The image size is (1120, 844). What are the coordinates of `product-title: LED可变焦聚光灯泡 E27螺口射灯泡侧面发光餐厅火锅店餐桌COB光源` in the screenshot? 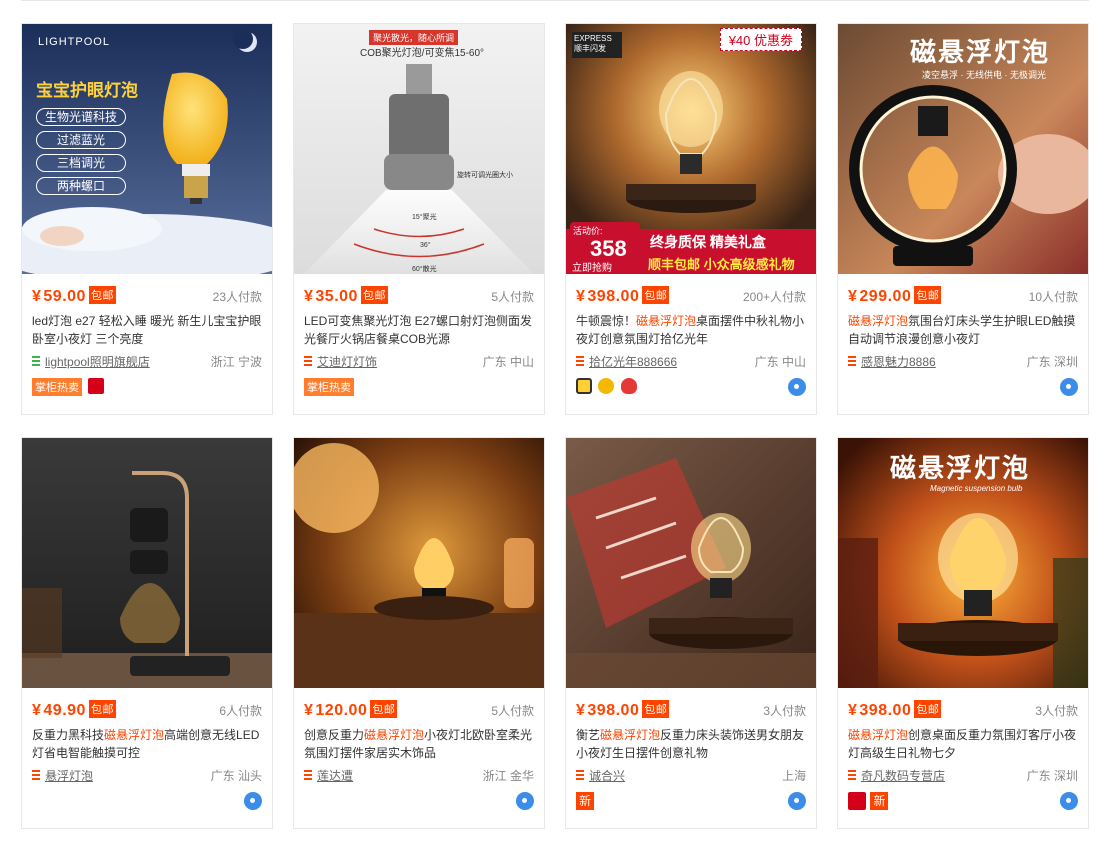 It's located at (419, 330).